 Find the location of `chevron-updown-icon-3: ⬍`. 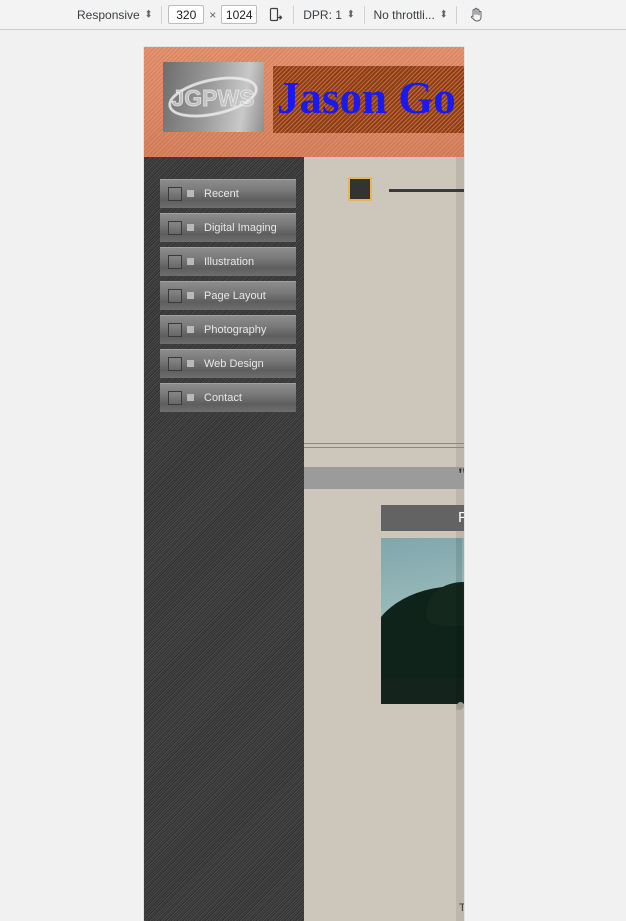

chevron-updown-icon-3: ⬍ is located at coordinates (443, 14).